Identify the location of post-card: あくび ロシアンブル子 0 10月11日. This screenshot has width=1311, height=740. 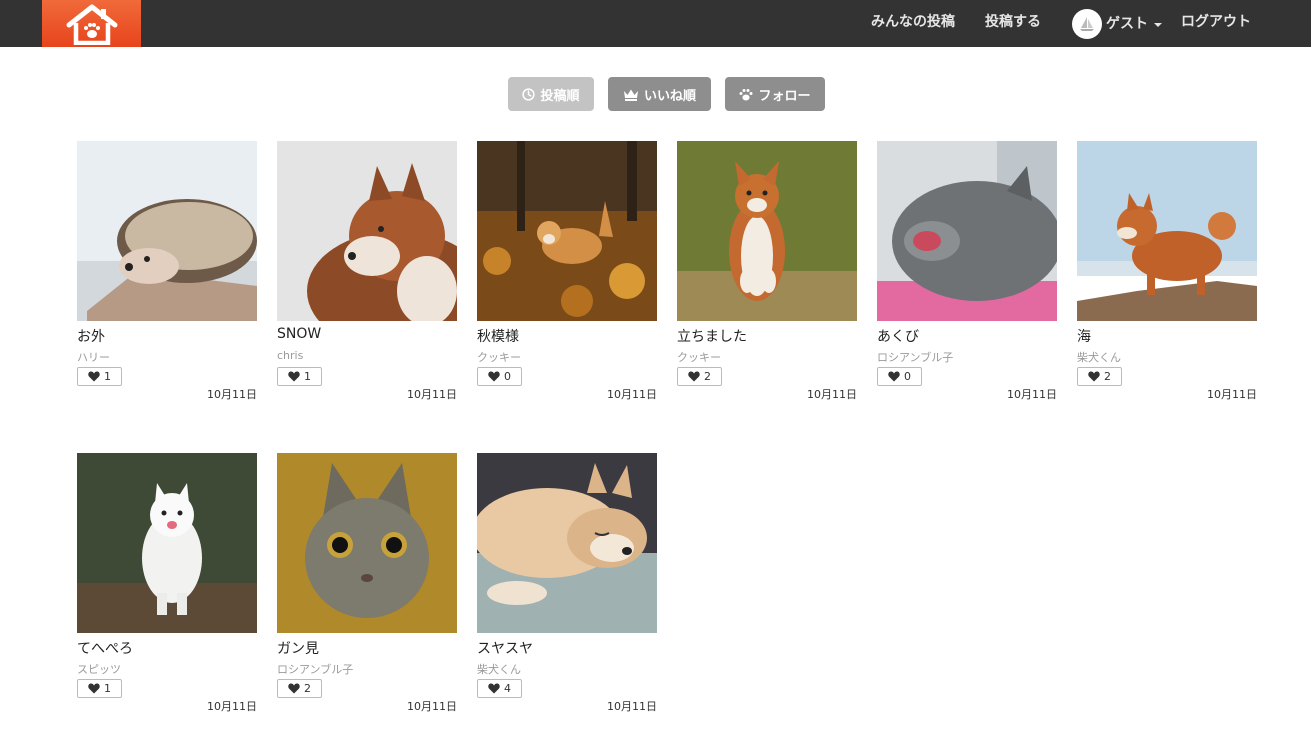
(967, 272).